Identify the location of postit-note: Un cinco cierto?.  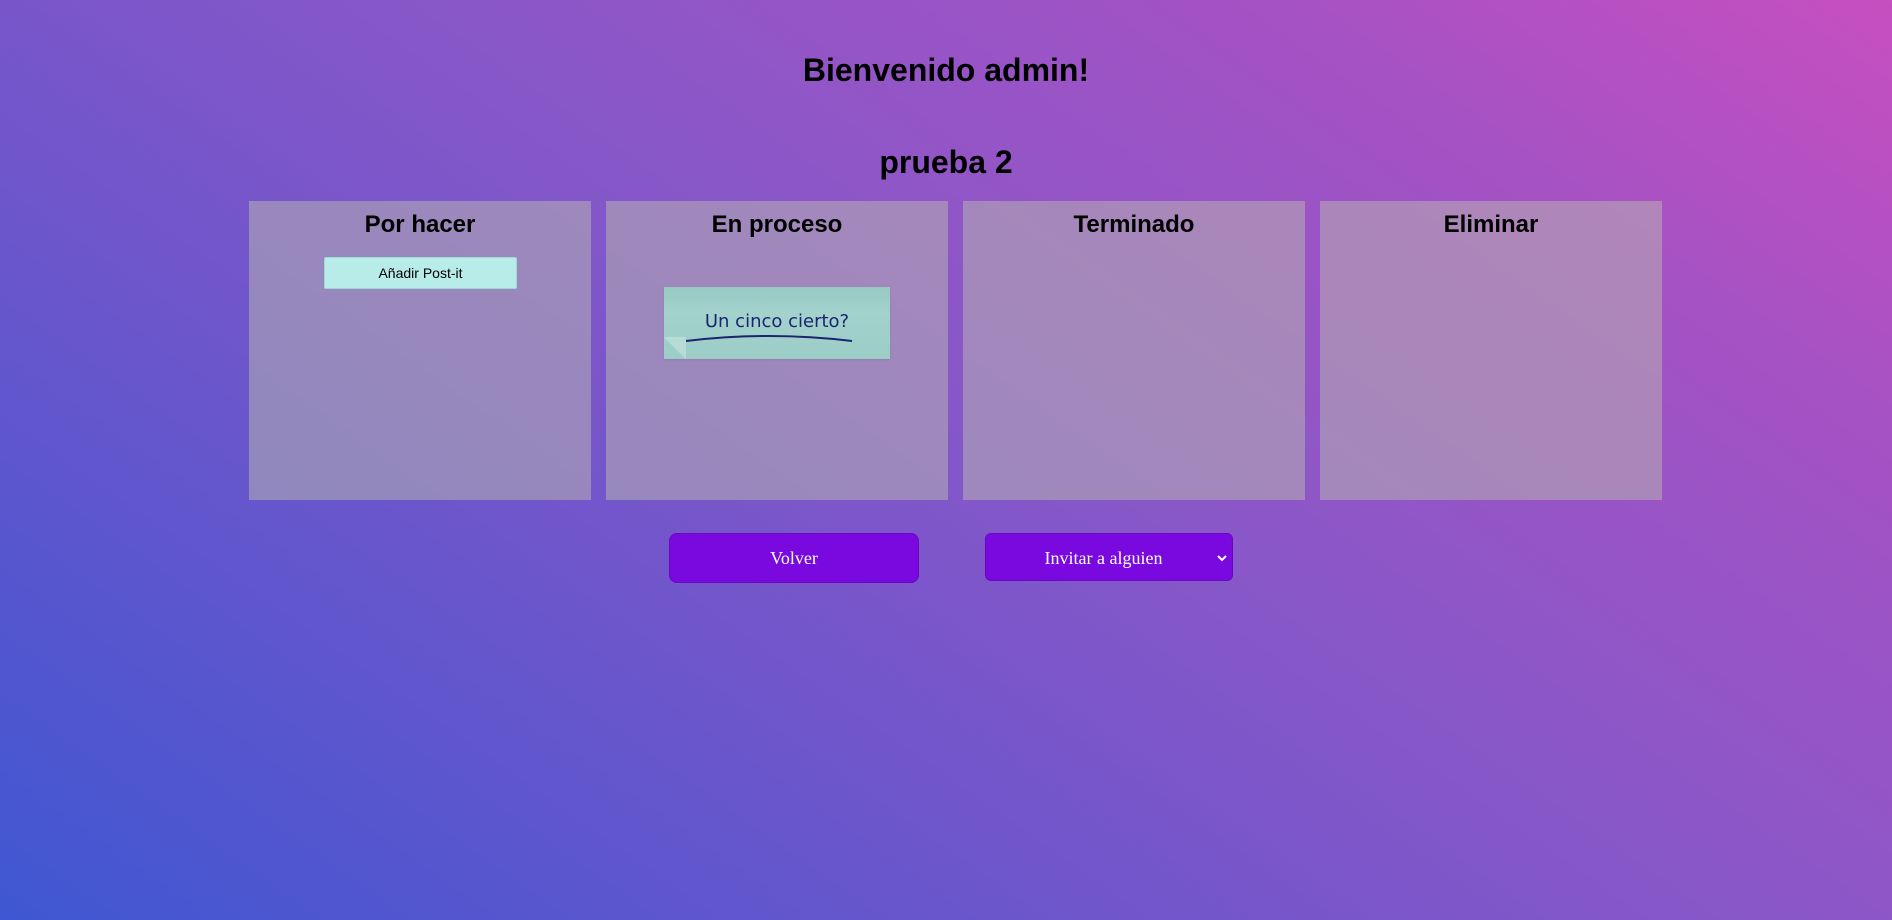
(777, 323).